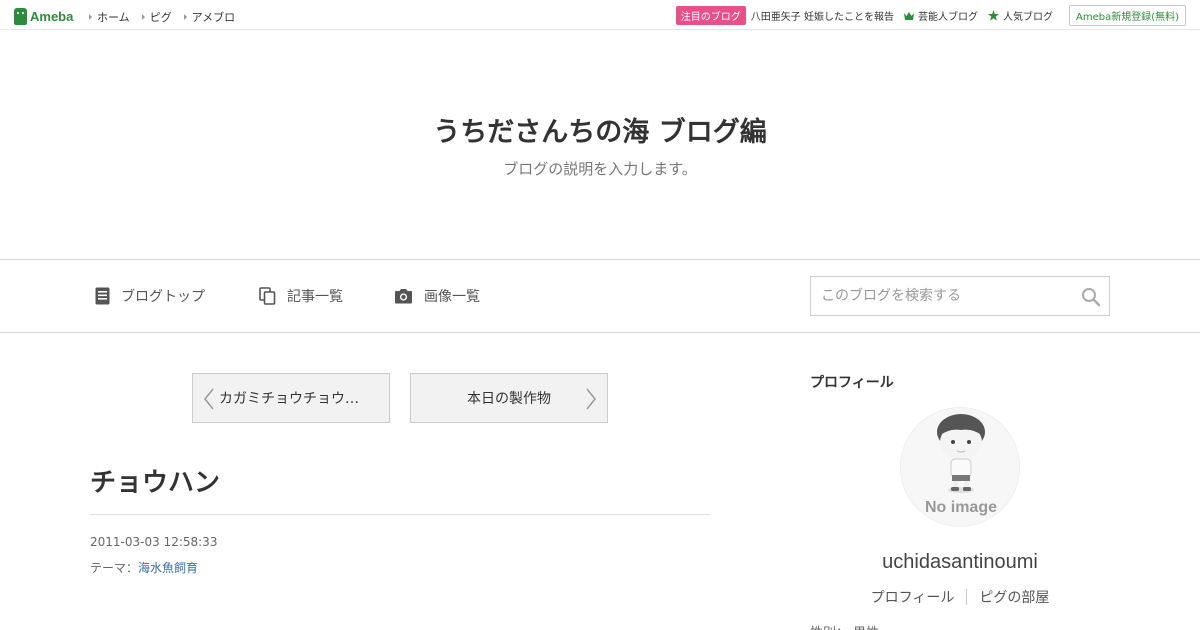  Describe the element at coordinates (710, 15) in the screenshot. I see `hot-blog-badge: 注目のブログ` at that location.